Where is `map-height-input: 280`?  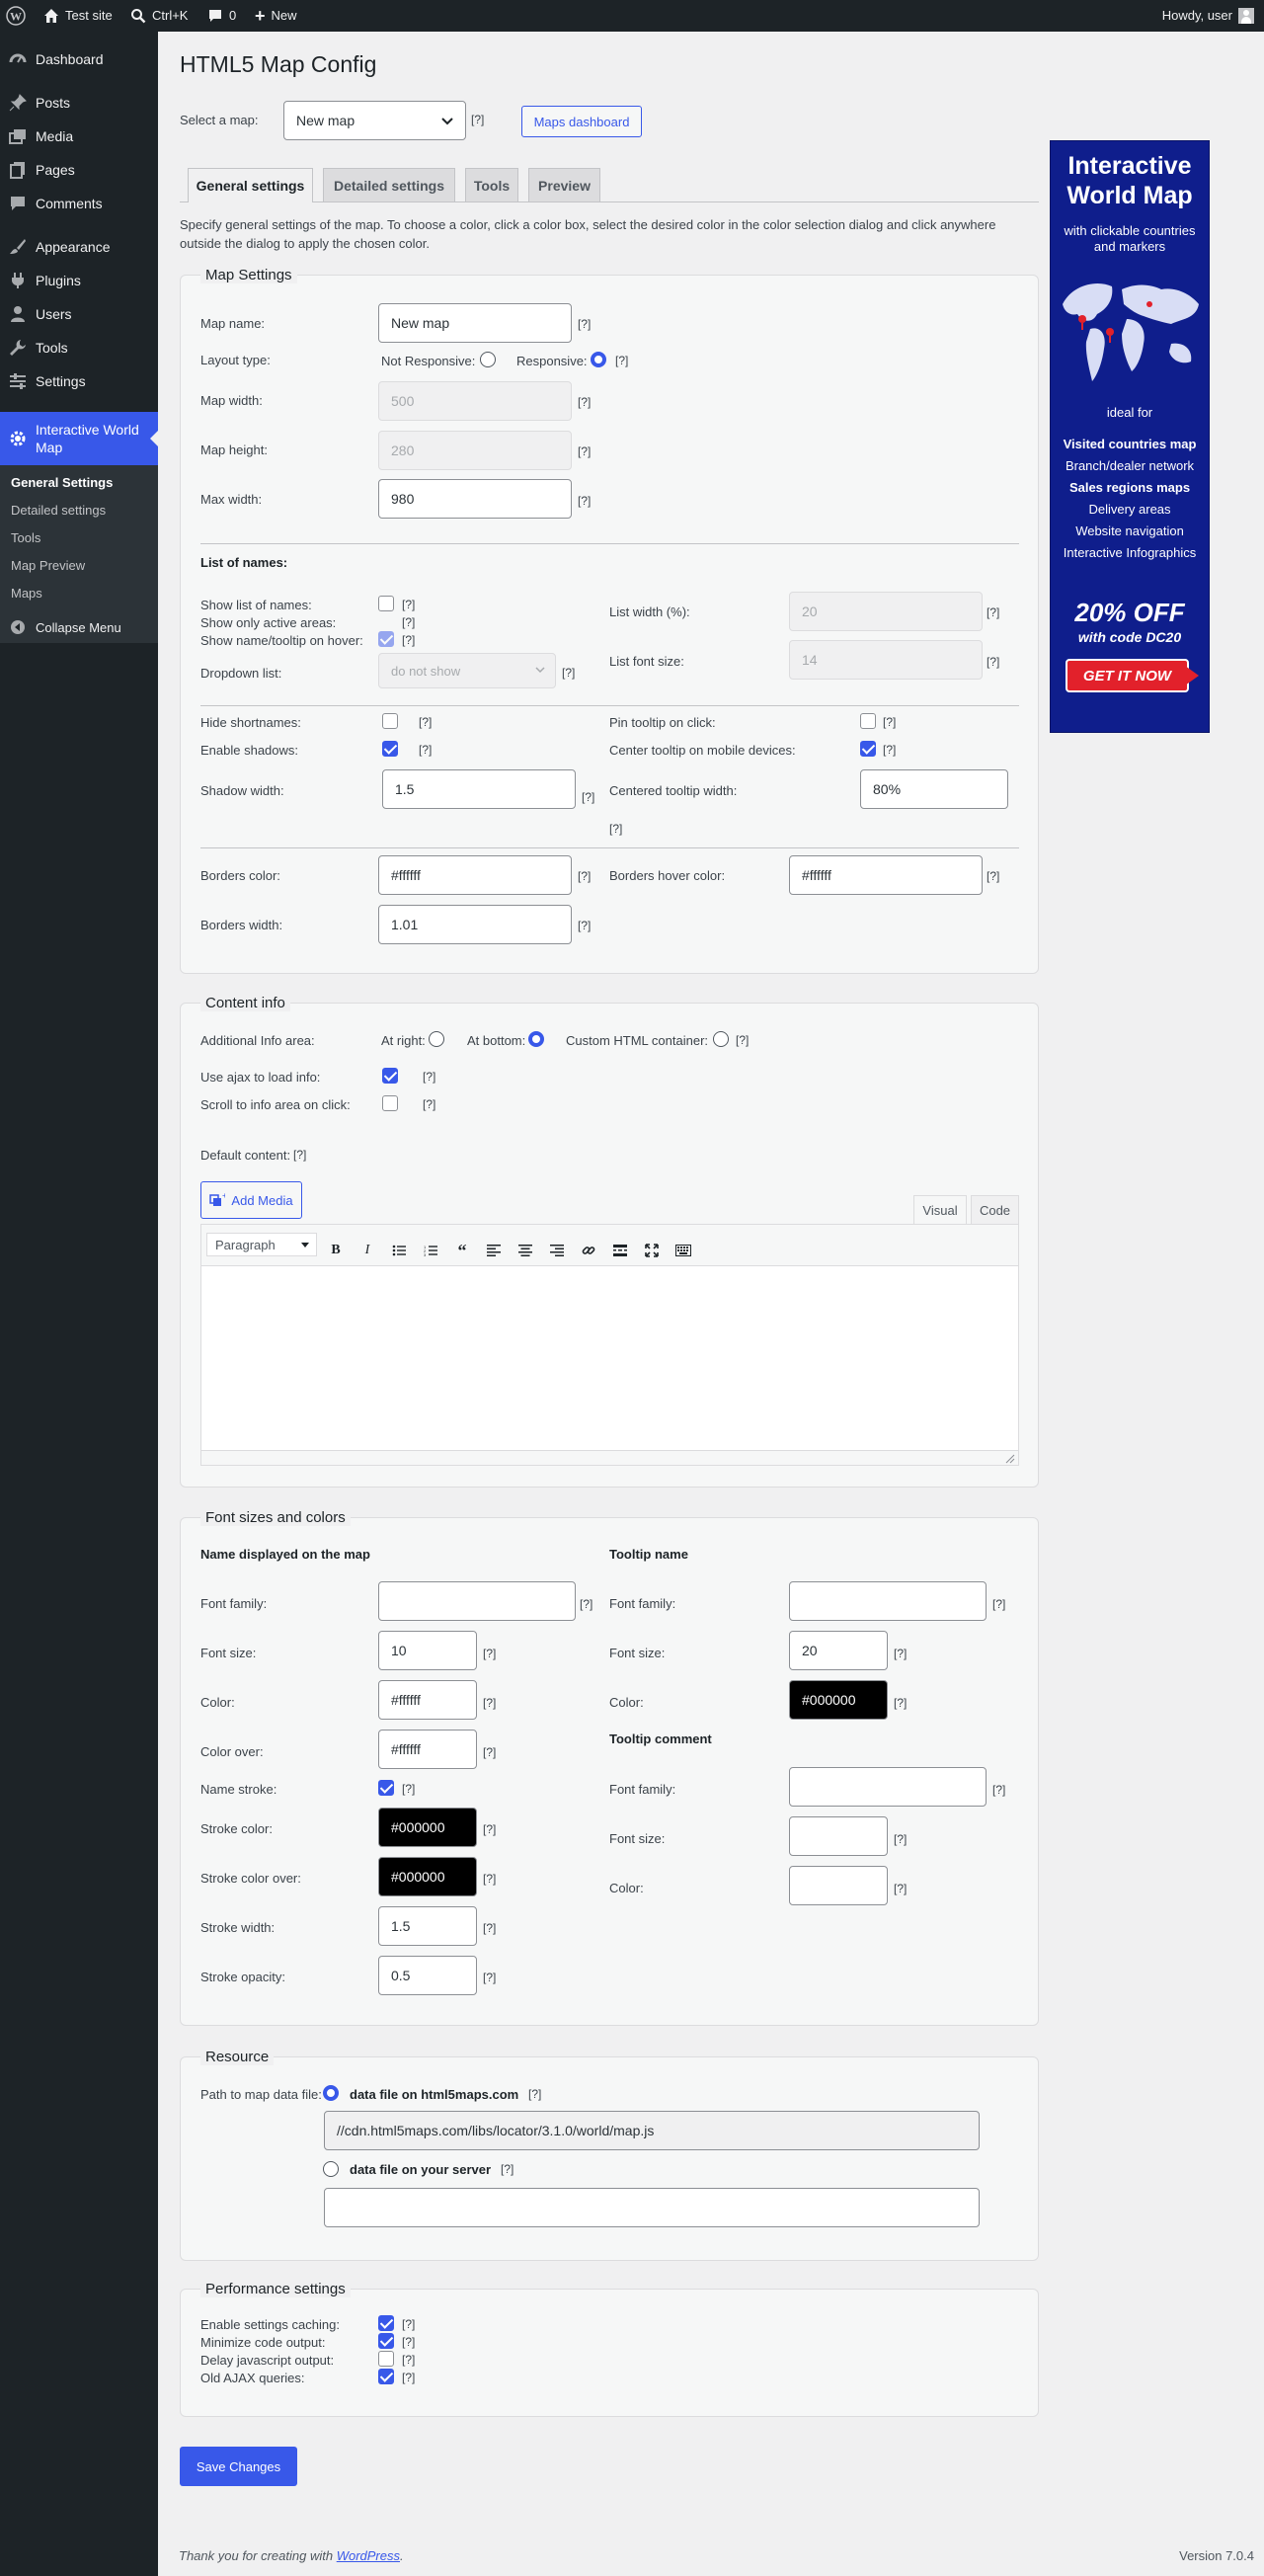
map-height-input: 280 is located at coordinates (475, 450).